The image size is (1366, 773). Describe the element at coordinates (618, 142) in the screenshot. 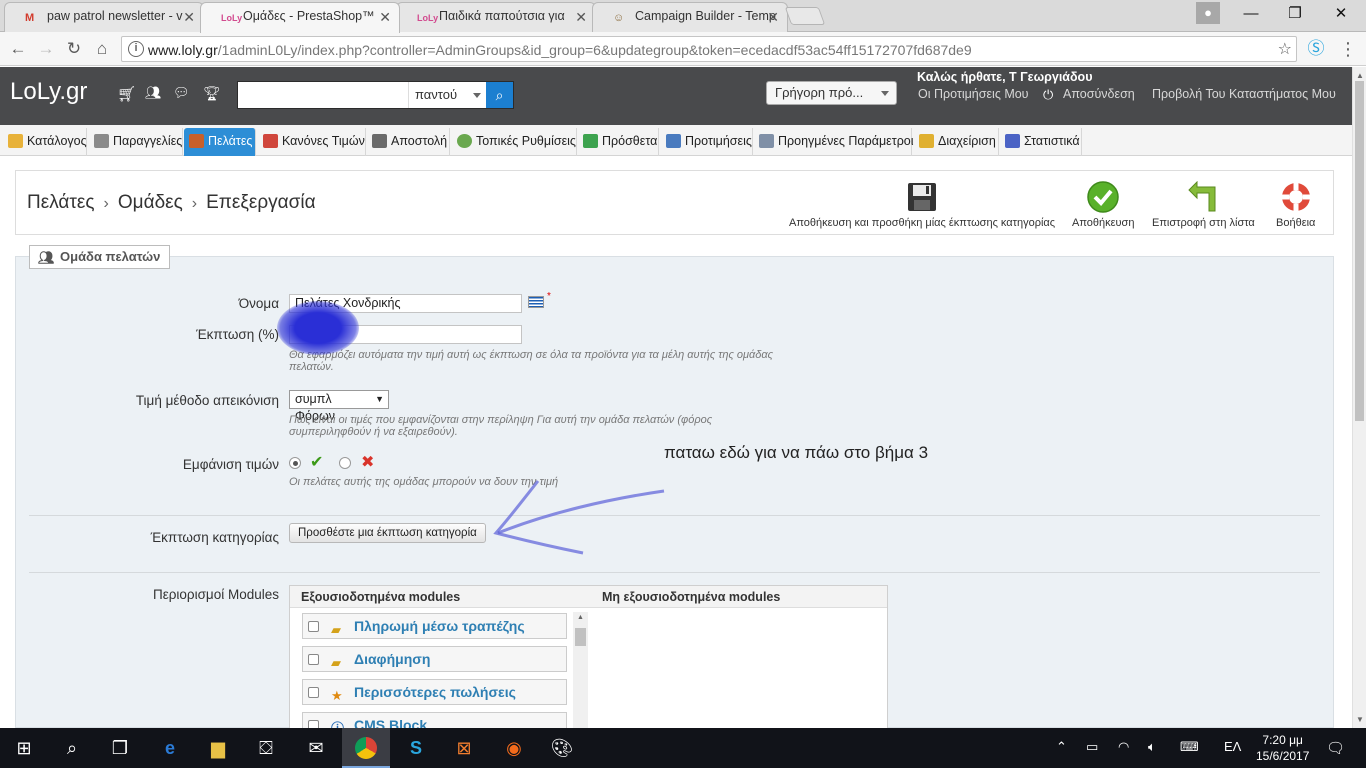

I see `menu-item-modules: Πρόσθετα` at that location.